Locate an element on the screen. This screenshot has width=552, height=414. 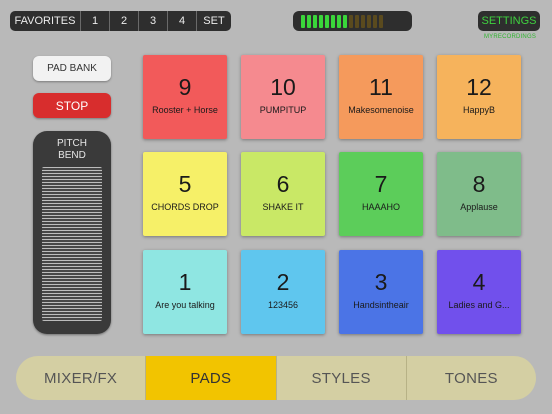
pad-2: 2 123456 is located at coordinates (283, 292).